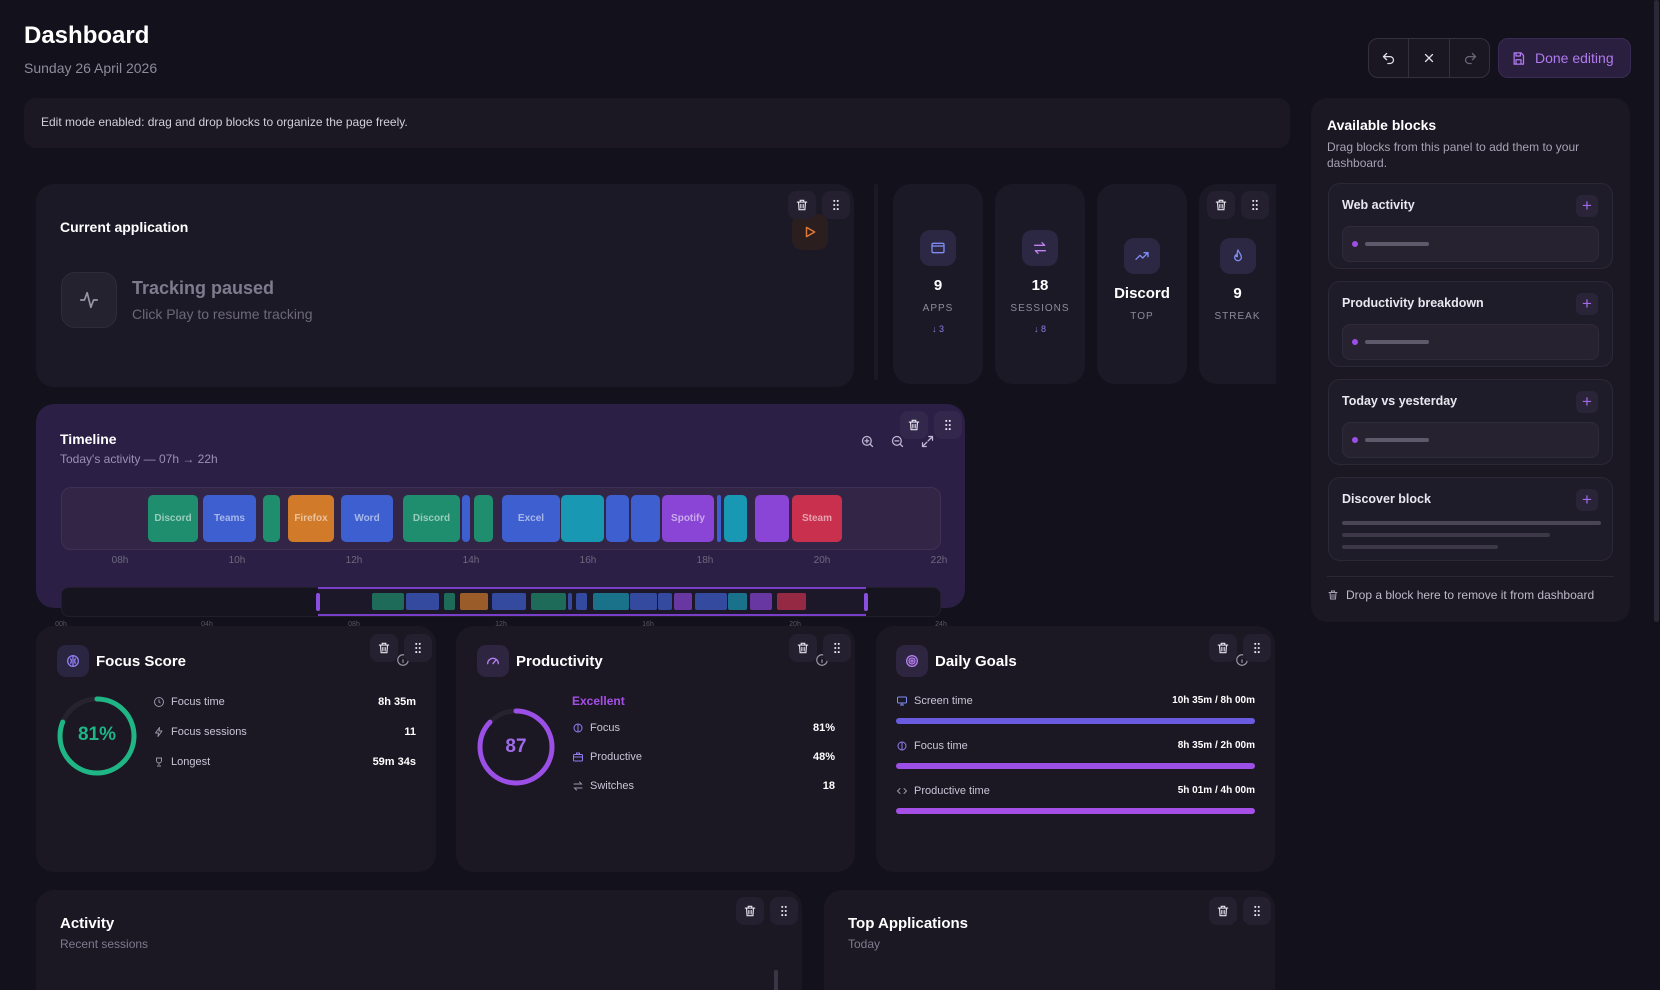 The width and height of the screenshot is (1660, 990). I want to click on metric-label: Switches, so click(612, 786).